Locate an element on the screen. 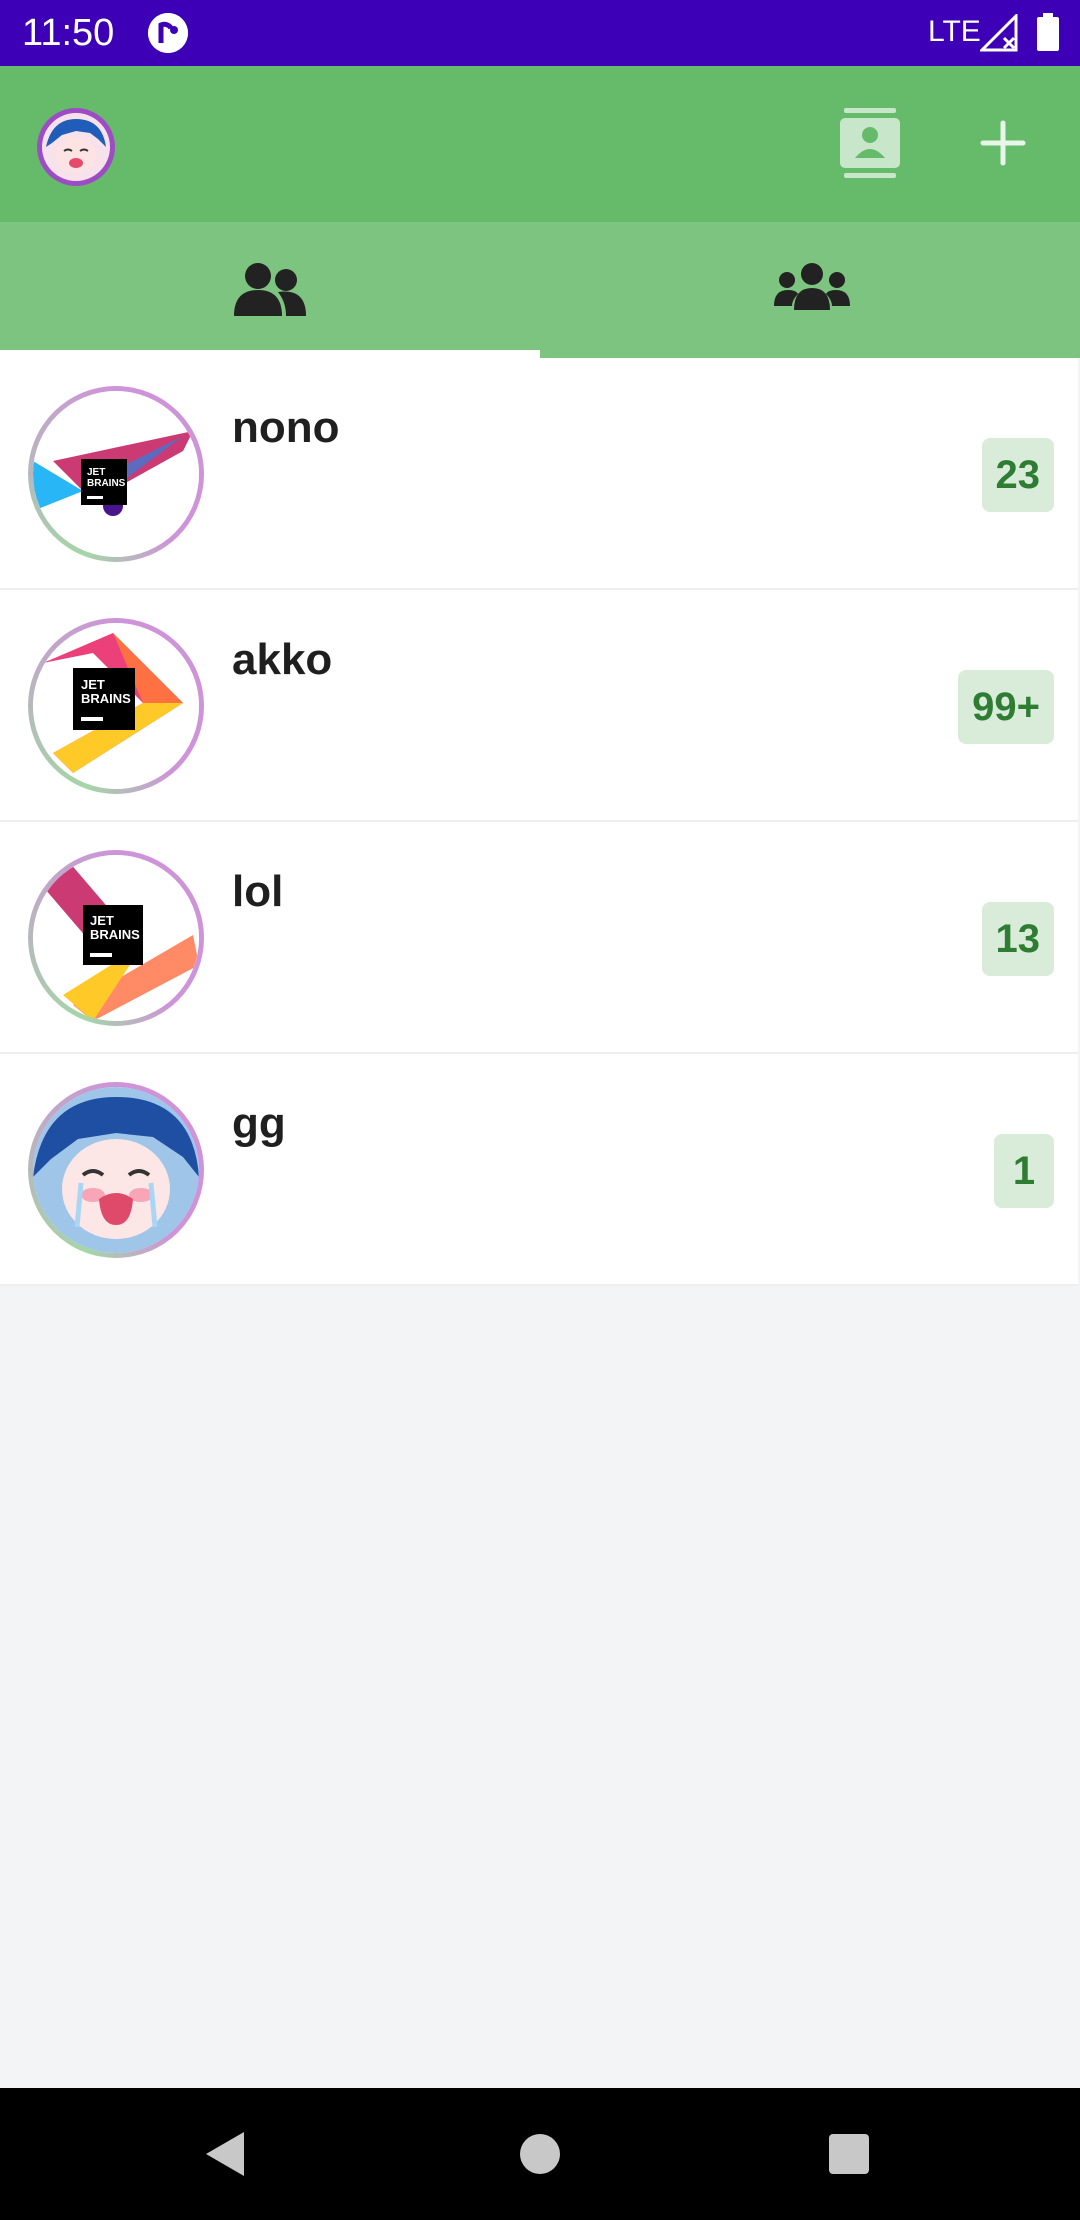 The image size is (1080, 2220). unread-count-badge: 99+ is located at coordinates (1006, 707).